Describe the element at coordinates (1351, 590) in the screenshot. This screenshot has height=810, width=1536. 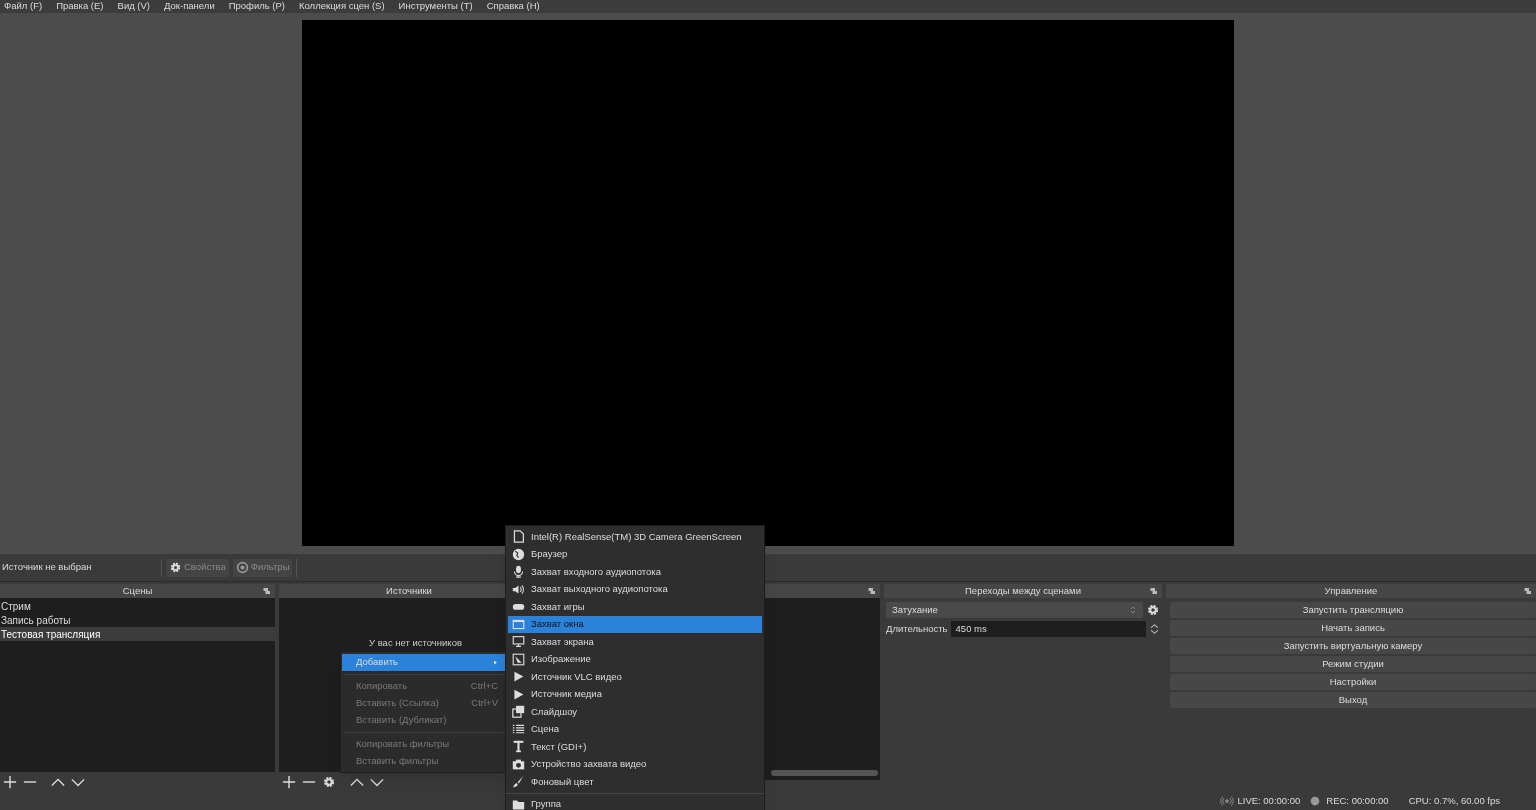
I see `dock-title: Управление` at that location.